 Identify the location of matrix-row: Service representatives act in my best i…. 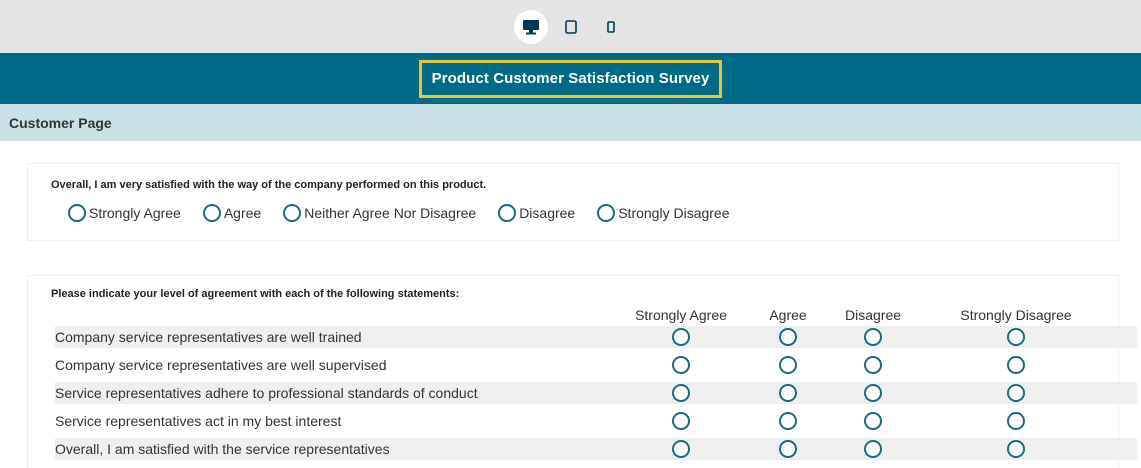
(596, 421).